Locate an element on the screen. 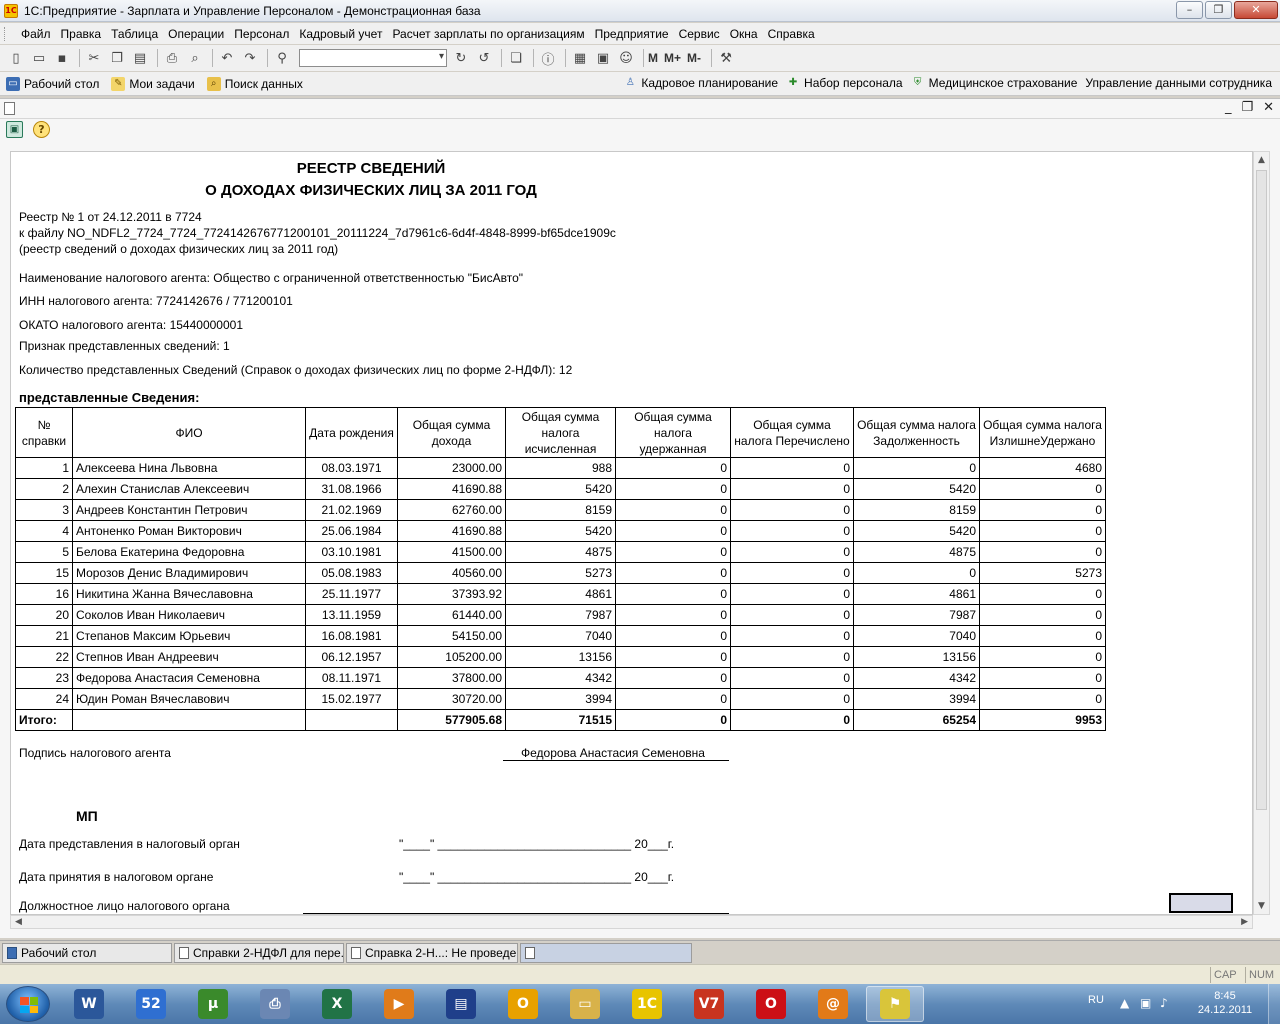  taskbar-app: W is located at coordinates (89, 1004).